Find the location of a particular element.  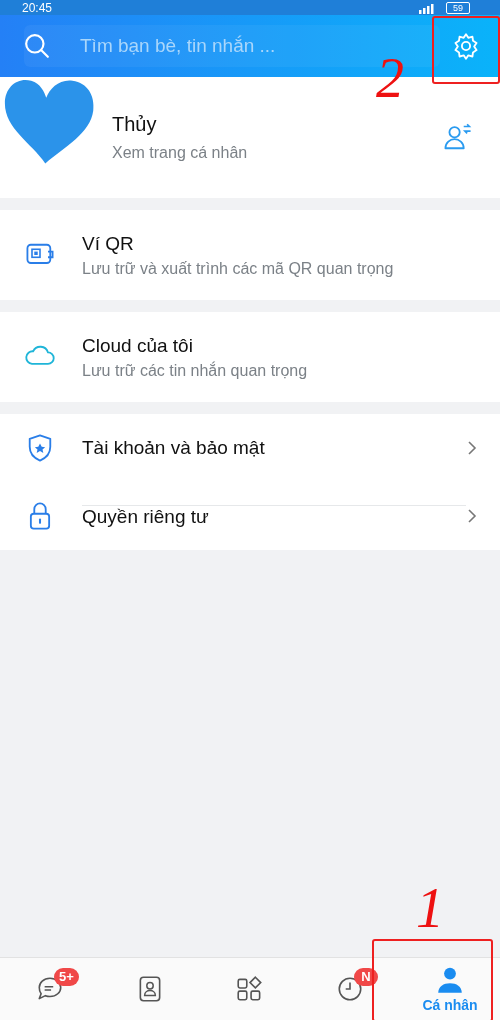

notification-badge: N is located at coordinates (366, 977).